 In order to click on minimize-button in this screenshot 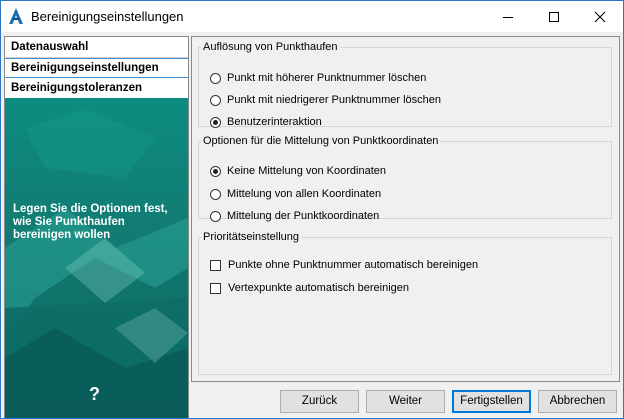, I will do `click(508, 16)`.